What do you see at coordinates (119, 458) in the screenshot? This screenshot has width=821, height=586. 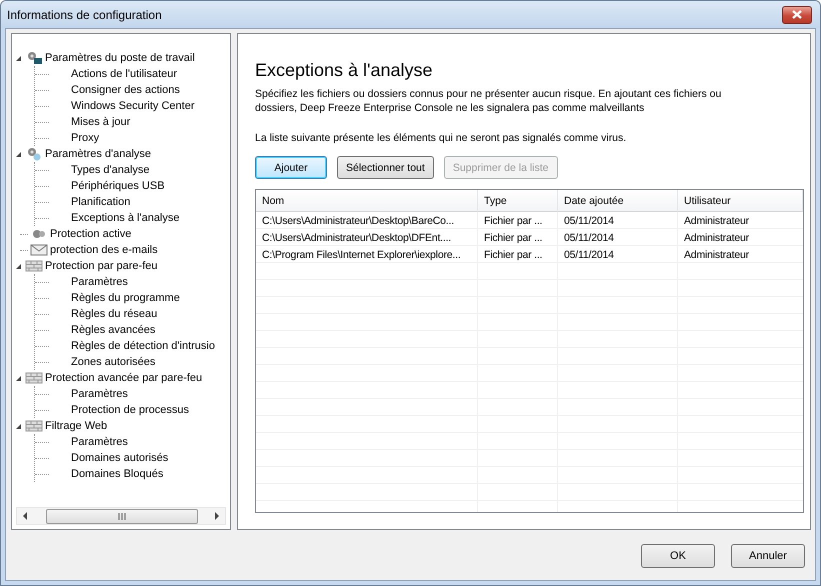 I see `tree-item: Domaines autorisés` at bounding box center [119, 458].